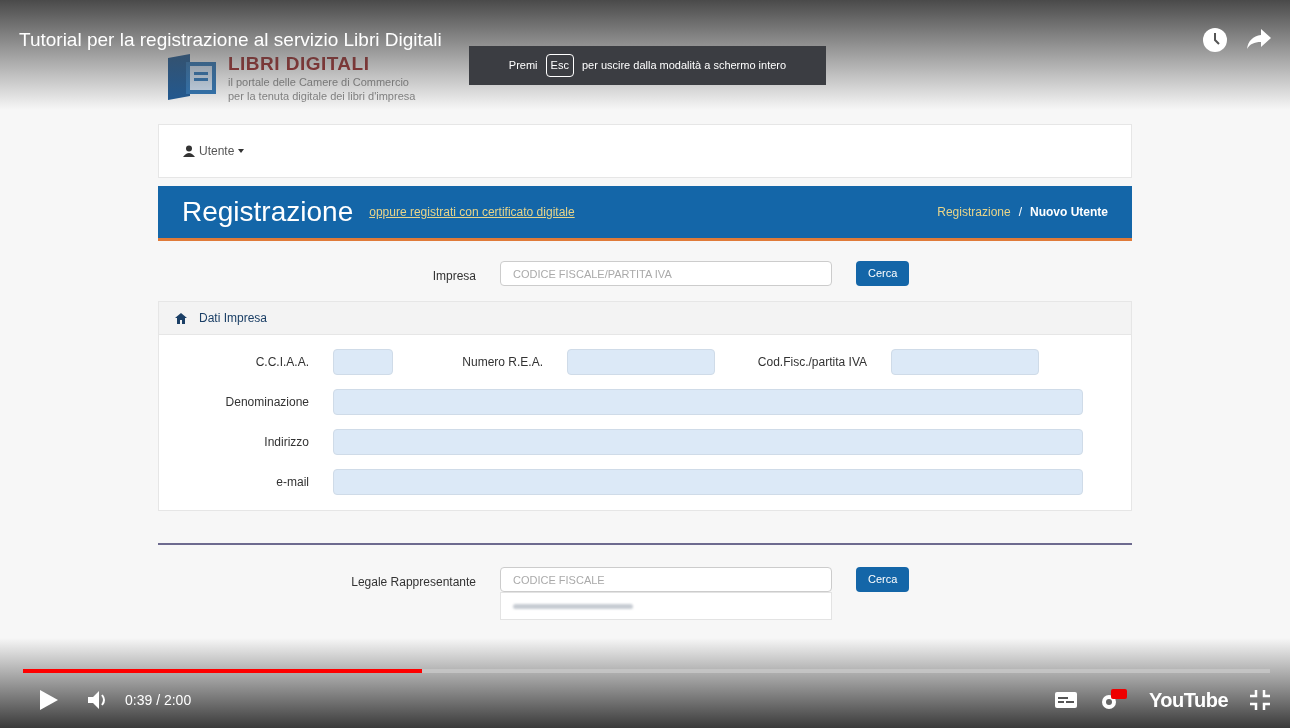 The image size is (1290, 728). I want to click on certificate-link: oppure registrati con certificato digitale, so click(472, 212).